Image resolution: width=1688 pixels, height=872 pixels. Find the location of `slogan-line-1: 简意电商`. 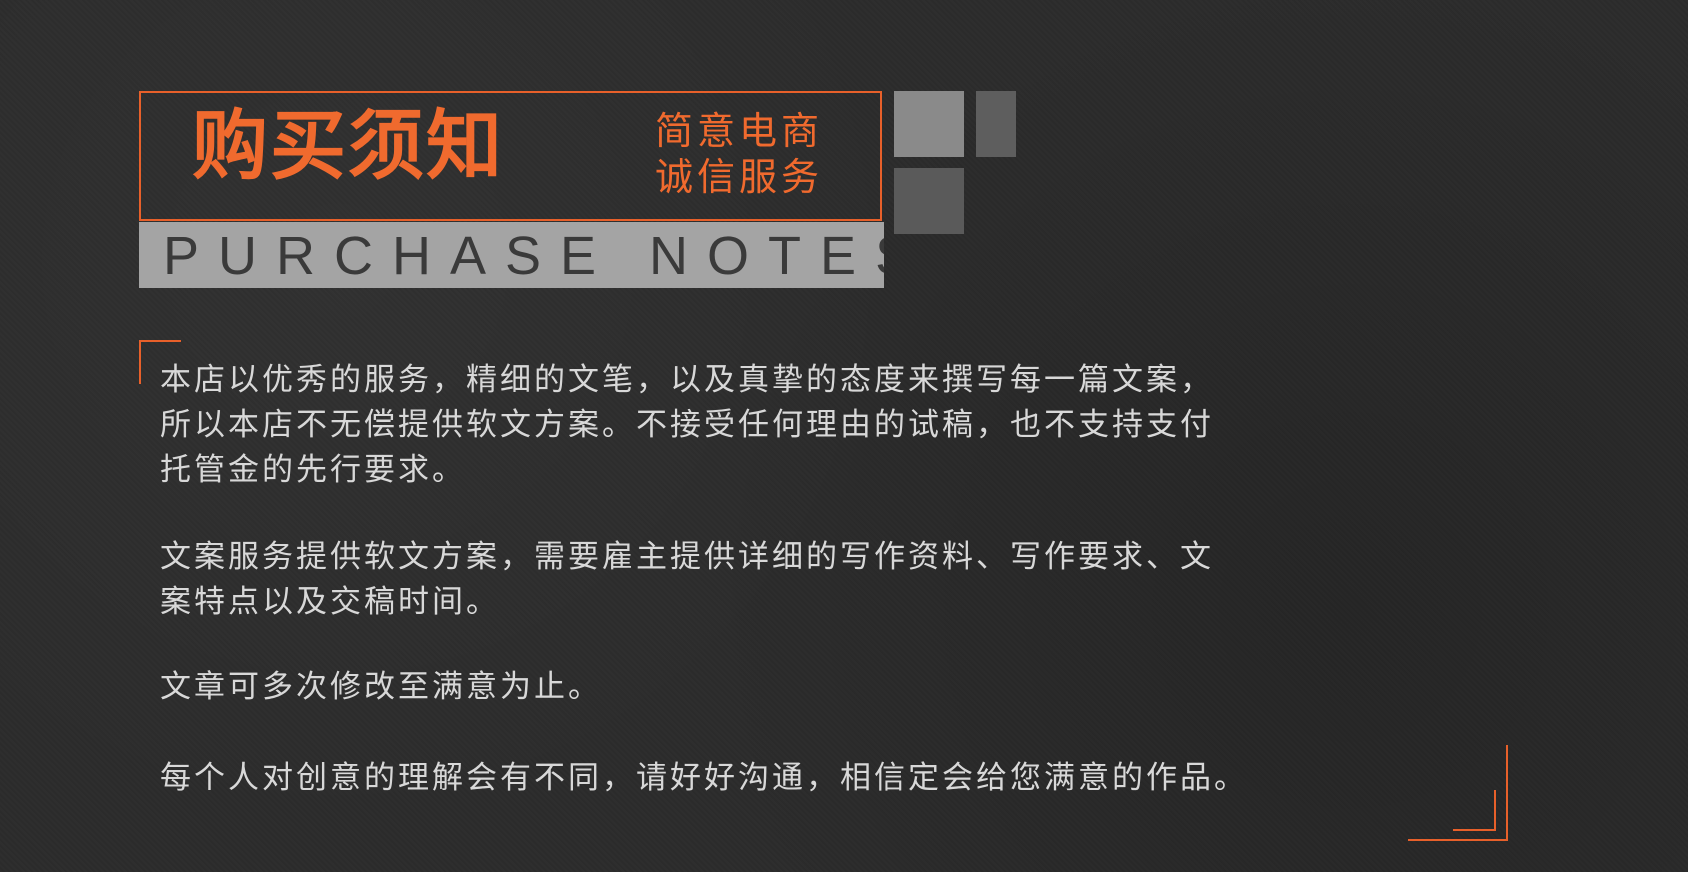

slogan-line-1: 简意电商 is located at coordinates (739, 131).